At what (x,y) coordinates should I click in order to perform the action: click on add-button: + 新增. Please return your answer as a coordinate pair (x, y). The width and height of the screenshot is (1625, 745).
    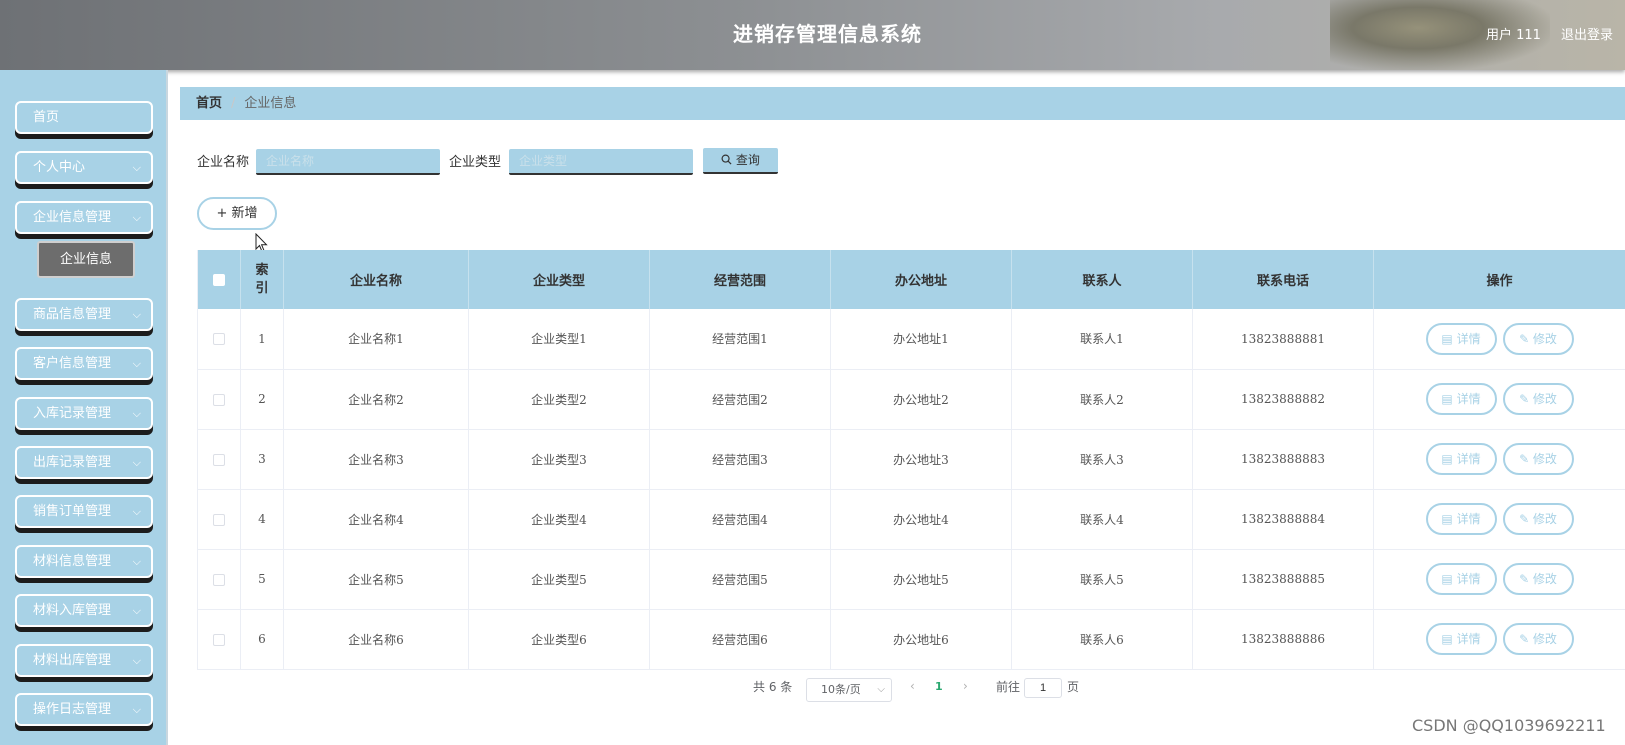
    Looking at the image, I should click on (237, 213).